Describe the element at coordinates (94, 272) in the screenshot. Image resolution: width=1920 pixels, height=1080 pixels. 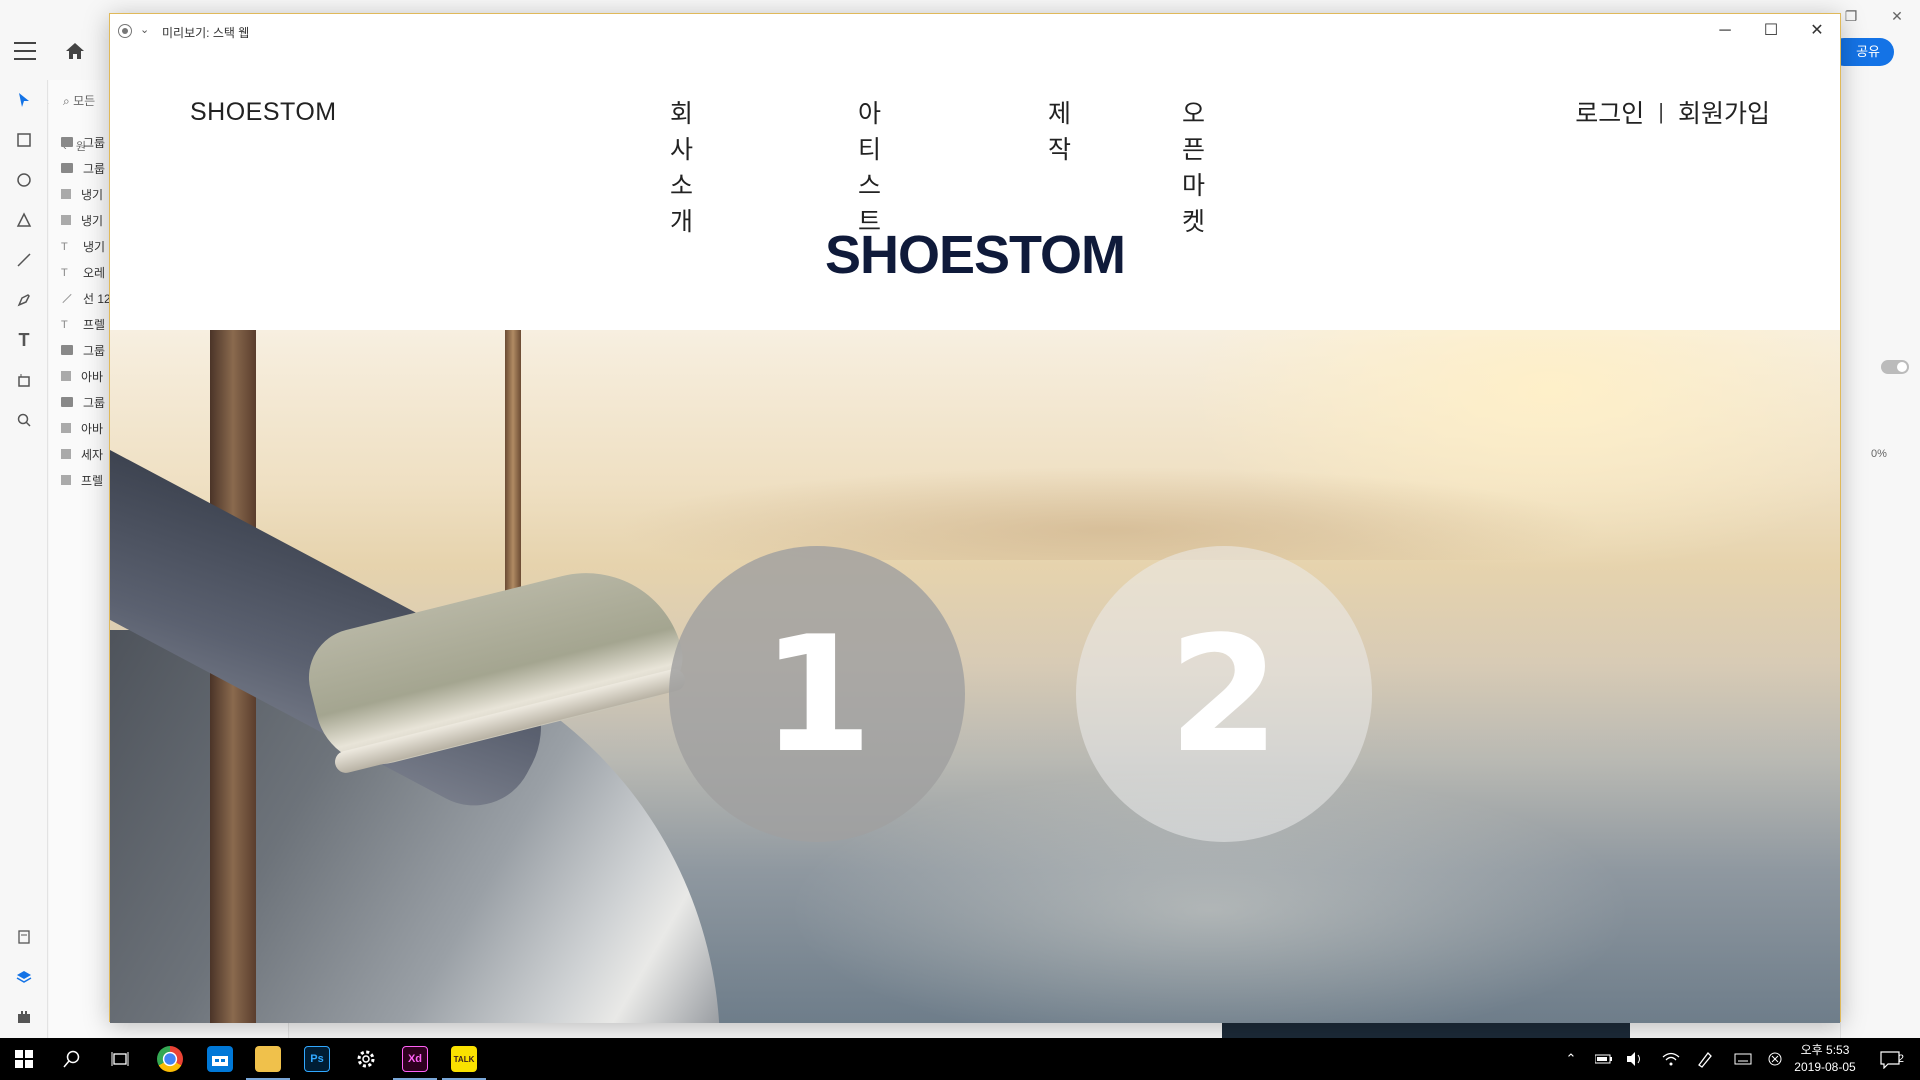
I see `layer-item-label: 오레` at that location.